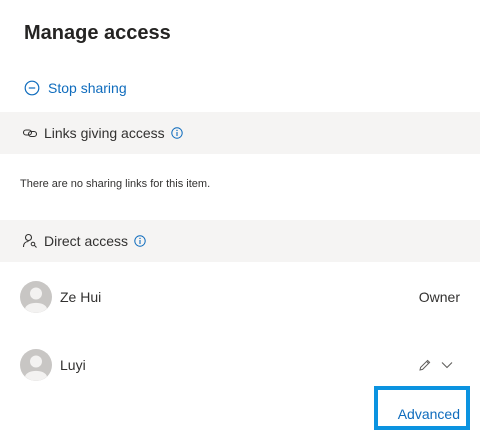 Image resolution: width=480 pixels, height=439 pixels. What do you see at coordinates (240, 365) in the screenshot?
I see `person-row: Luyi` at bounding box center [240, 365].